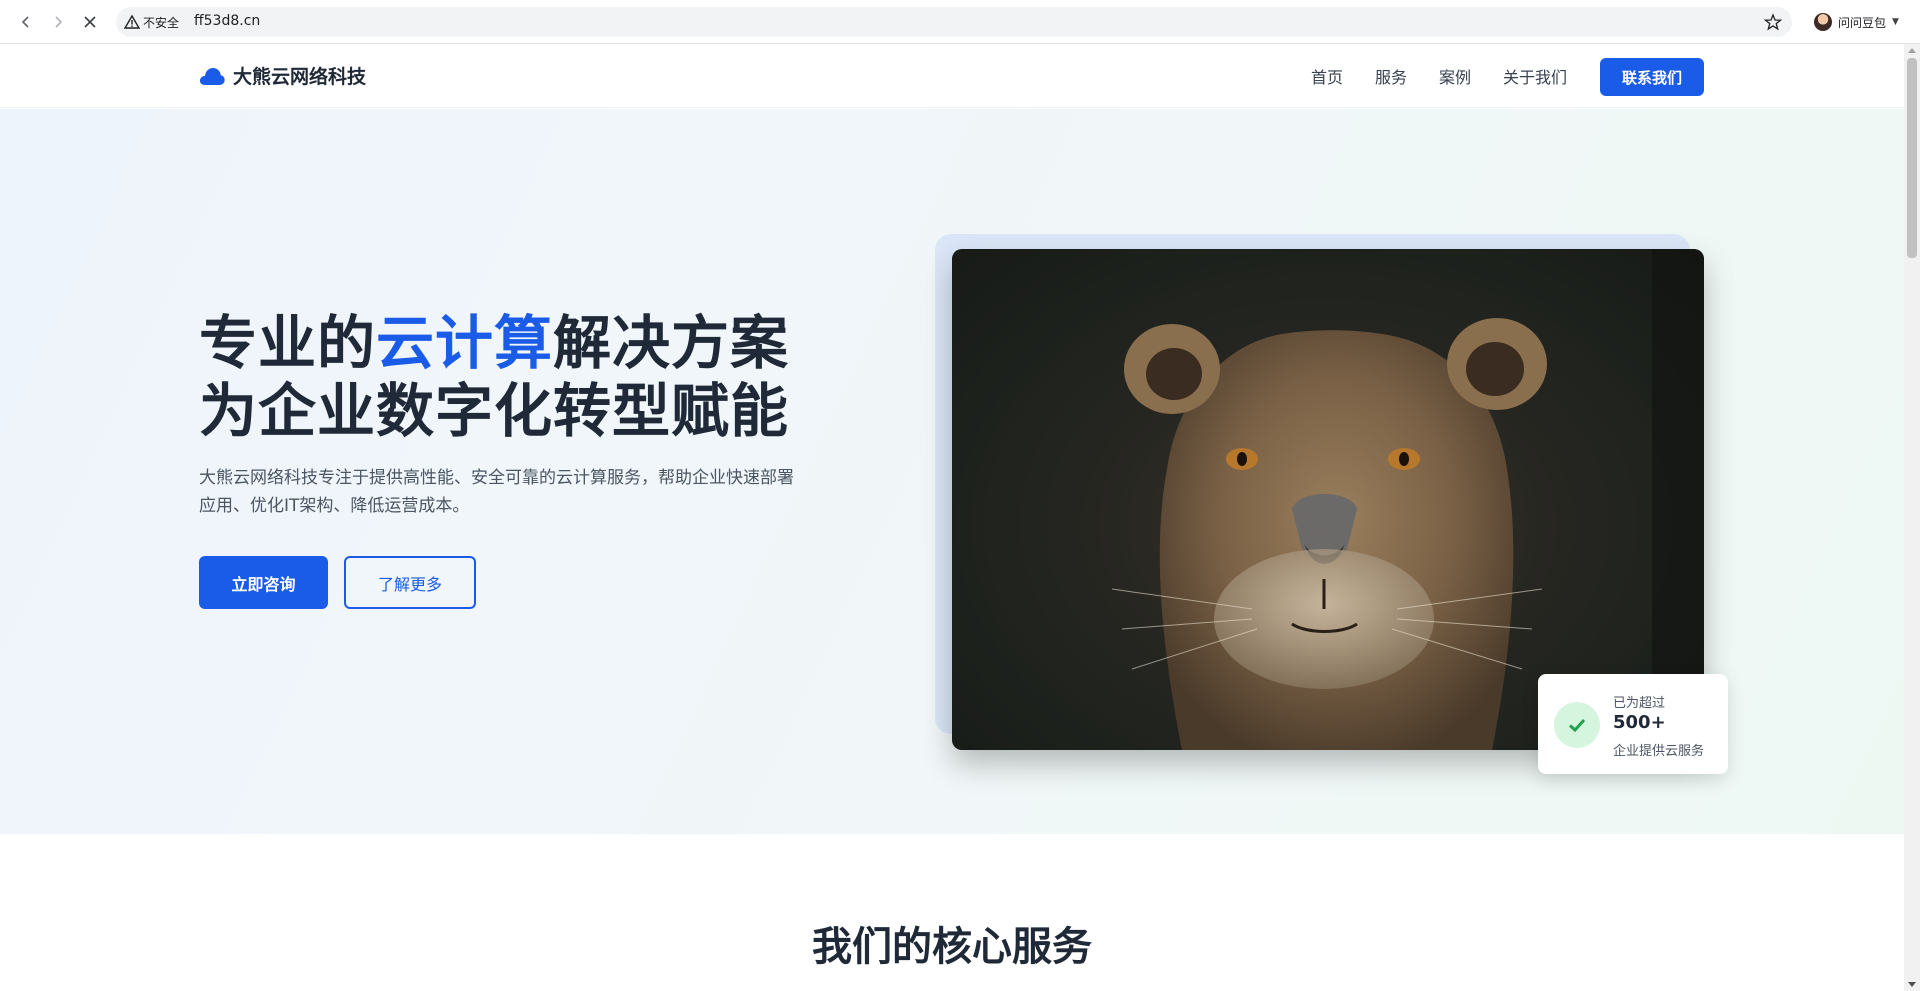  What do you see at coordinates (954, 22) in the screenshot?
I see `address-bar: 不安全 ff53d8.cn` at bounding box center [954, 22].